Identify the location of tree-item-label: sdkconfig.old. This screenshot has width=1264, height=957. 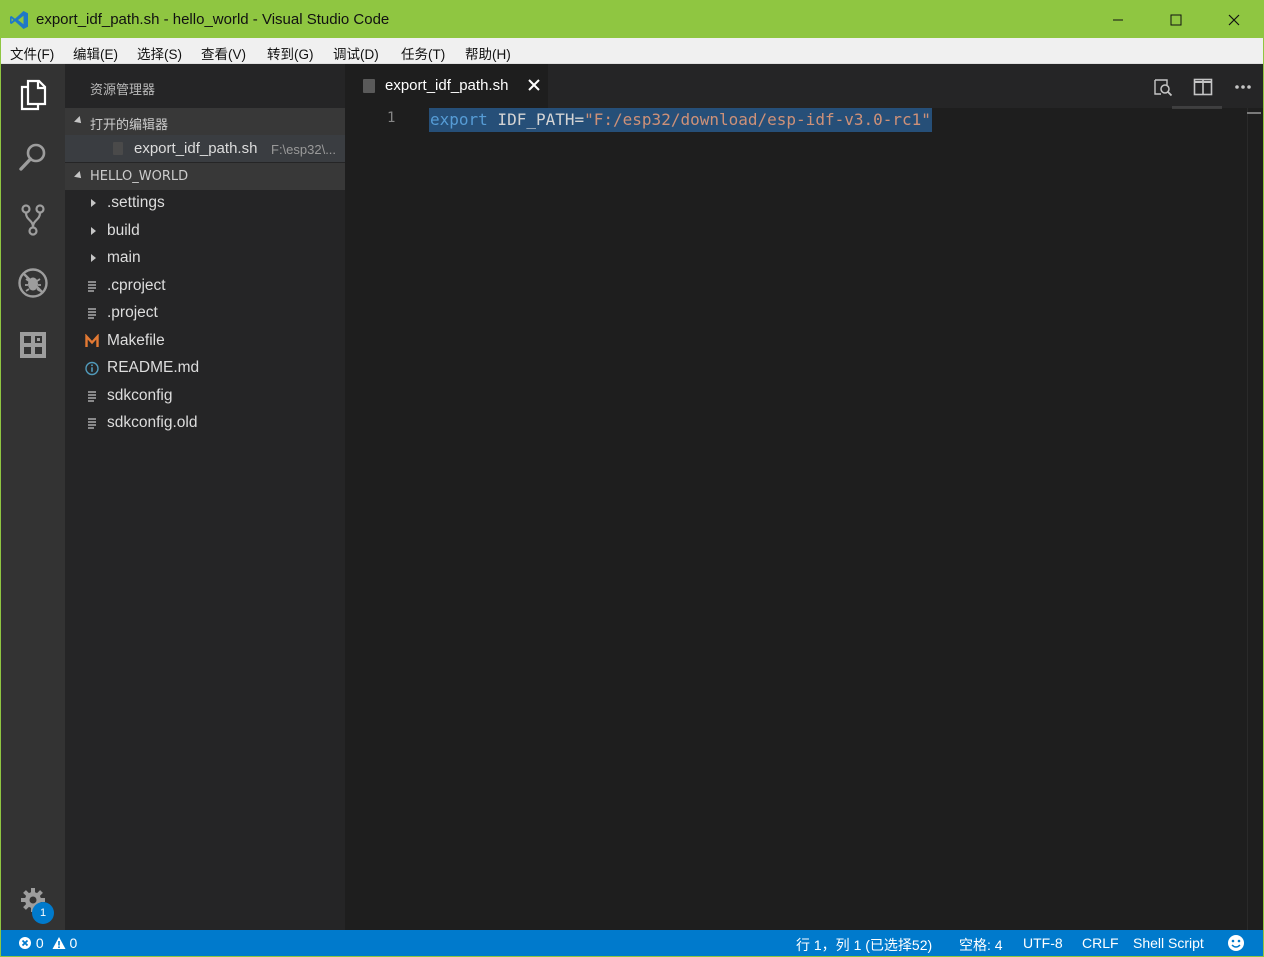
(152, 422).